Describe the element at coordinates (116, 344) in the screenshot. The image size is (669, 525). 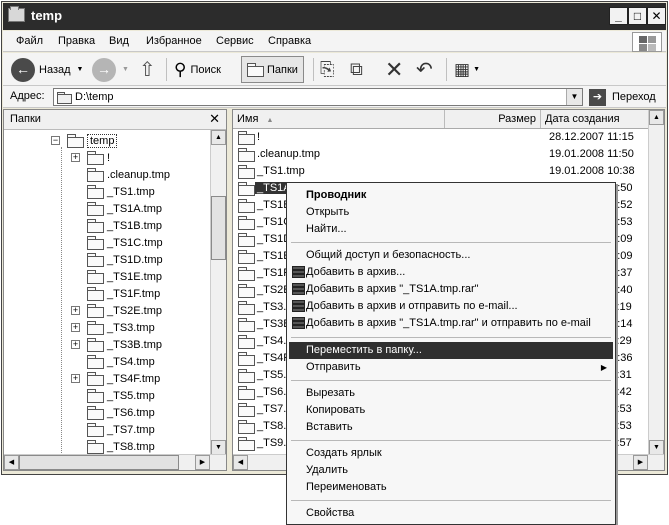
I see `tree-item: + _TS3B.tmp` at that location.